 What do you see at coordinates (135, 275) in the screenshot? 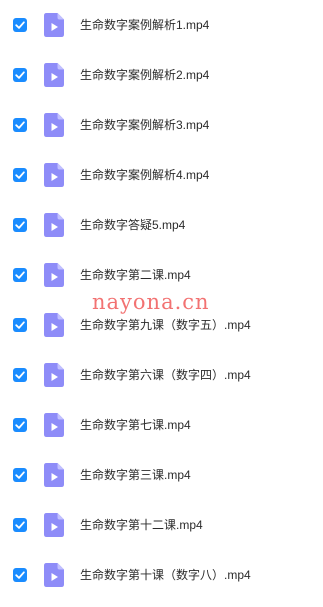
I see `file-name: 生命数字第二课.mp4` at bounding box center [135, 275].